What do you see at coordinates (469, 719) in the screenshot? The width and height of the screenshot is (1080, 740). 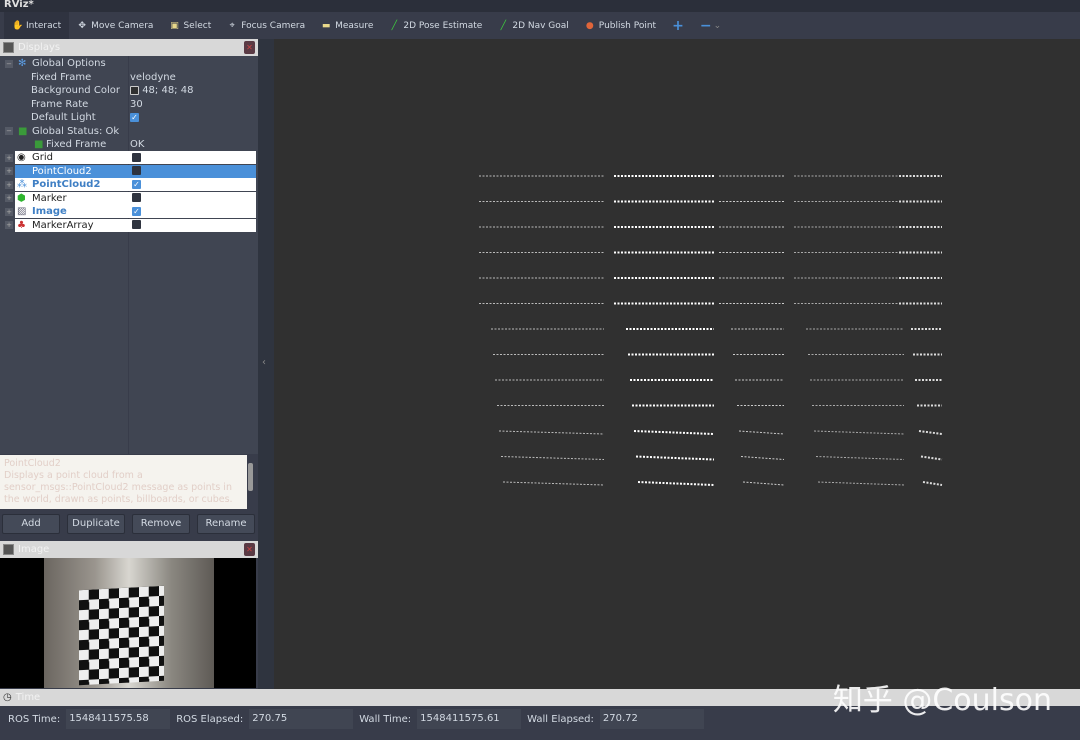 I see `wall-time-field: 1548411575.61` at bounding box center [469, 719].